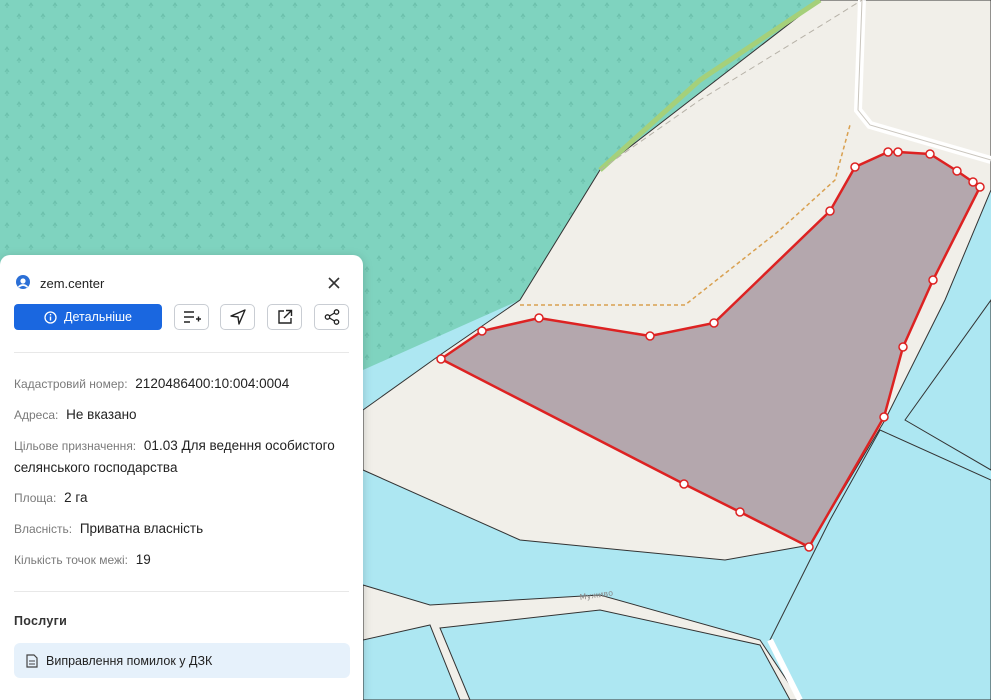  I want to click on service-label: Виправлення помилок у ДЗК, so click(129, 660).